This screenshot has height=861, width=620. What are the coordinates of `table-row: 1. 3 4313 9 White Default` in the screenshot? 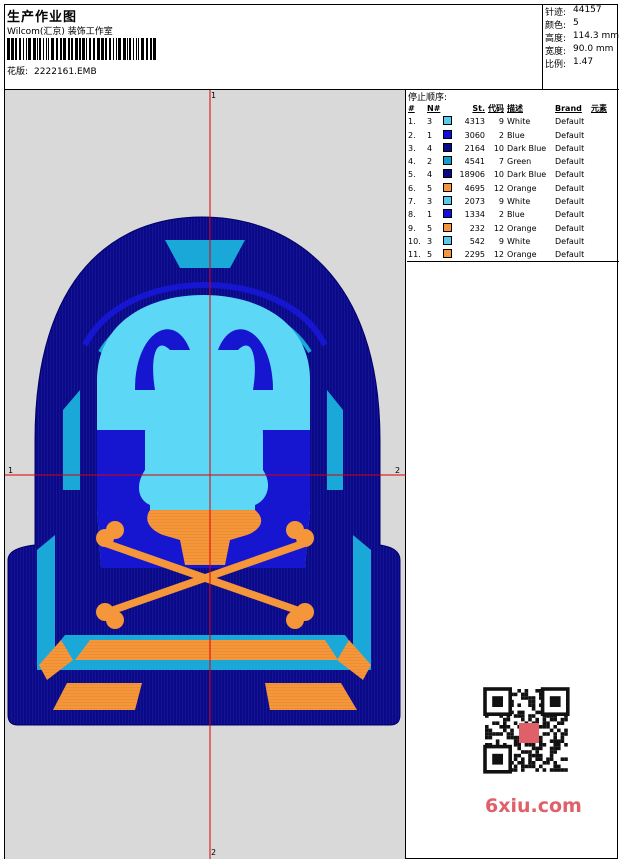 It's located at (513, 121).